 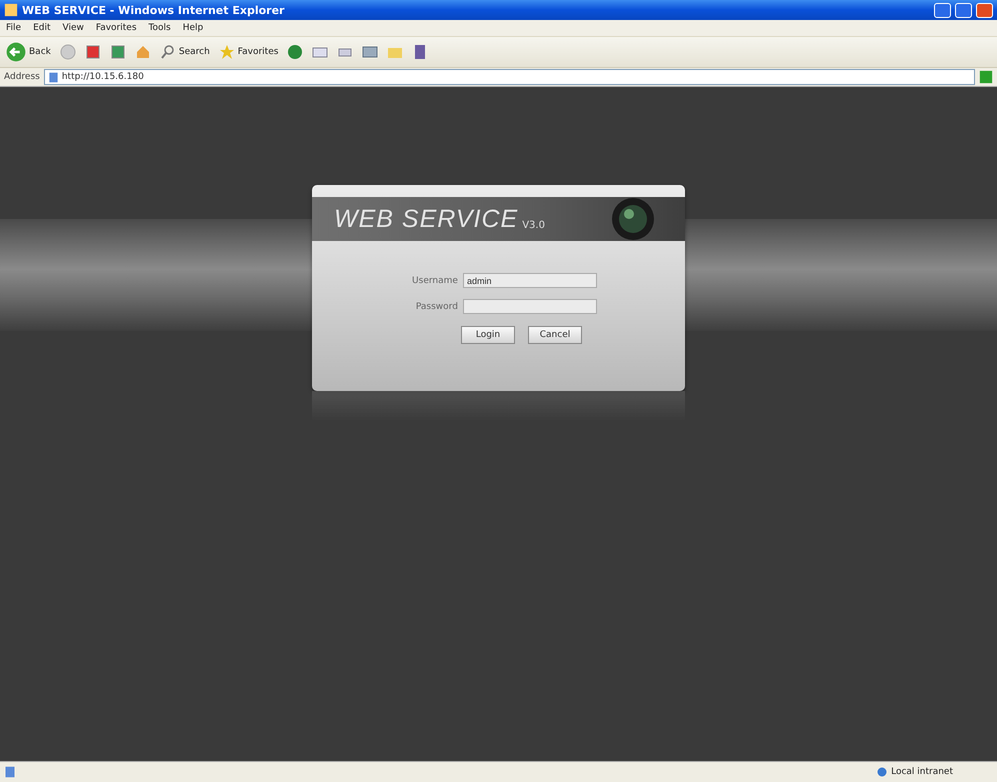 What do you see at coordinates (534, 225) in the screenshot?
I see `version-label: V3.0` at bounding box center [534, 225].